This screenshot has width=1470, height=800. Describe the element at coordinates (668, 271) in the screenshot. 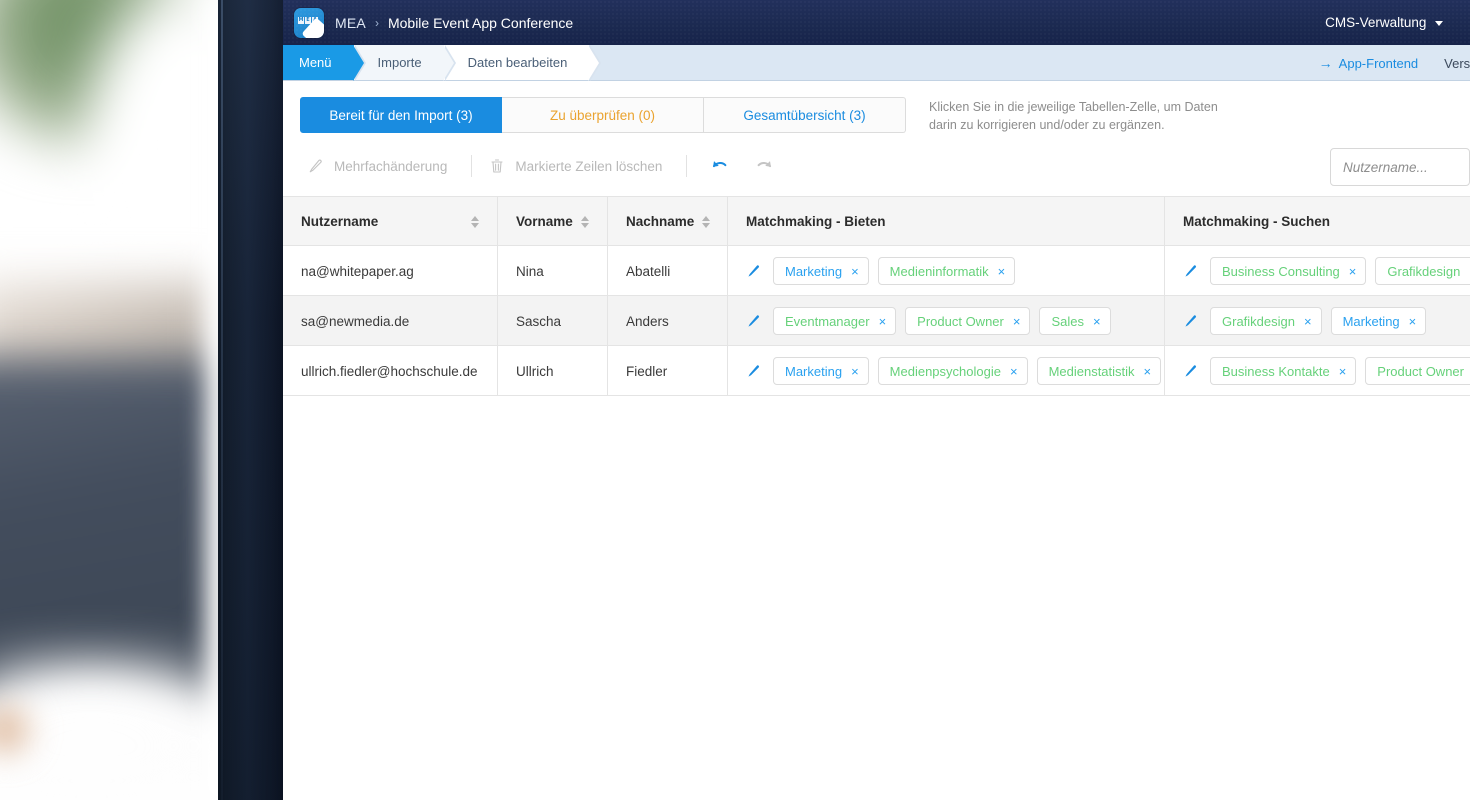

I see `cell-lastname: Abatelli` at that location.